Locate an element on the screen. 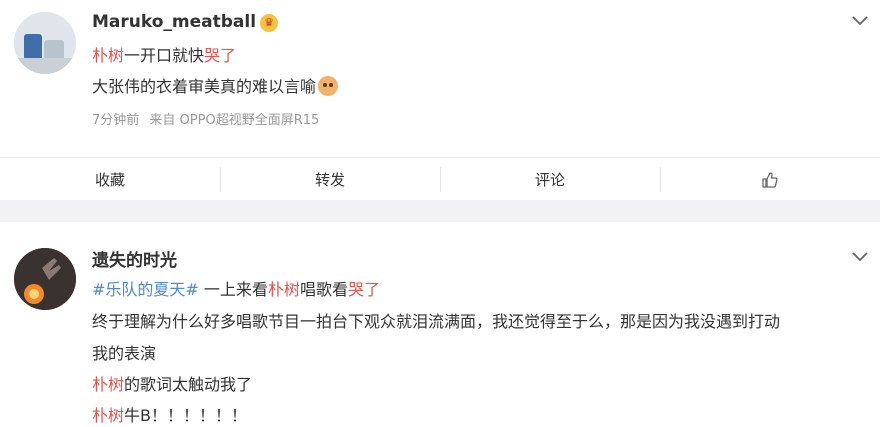  source: 来自 OPPO超视野全面屏R15 is located at coordinates (234, 120).